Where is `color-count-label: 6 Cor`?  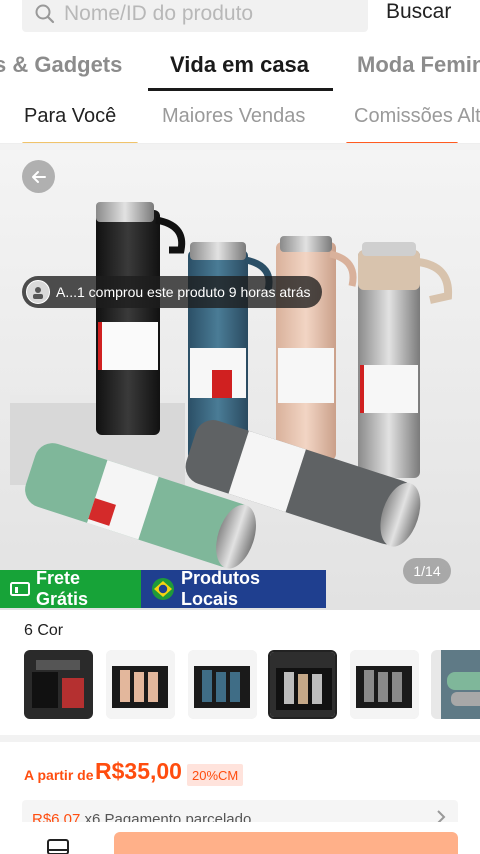 color-count-label: 6 Cor is located at coordinates (44, 630).